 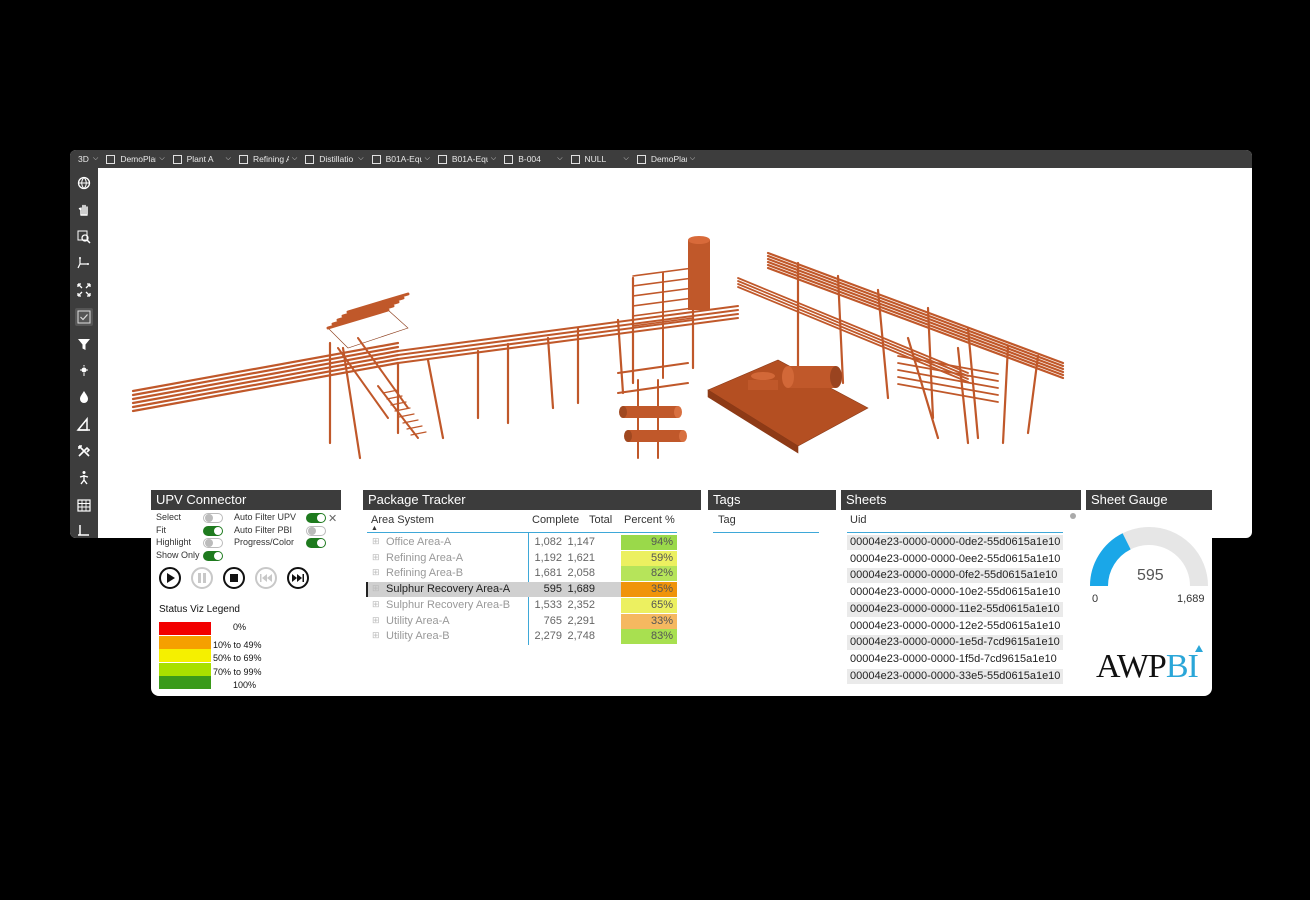 I want to click on list-item: 00004e23-0000-0000-11e2-55d0615a1e10, so click(x=955, y=609).